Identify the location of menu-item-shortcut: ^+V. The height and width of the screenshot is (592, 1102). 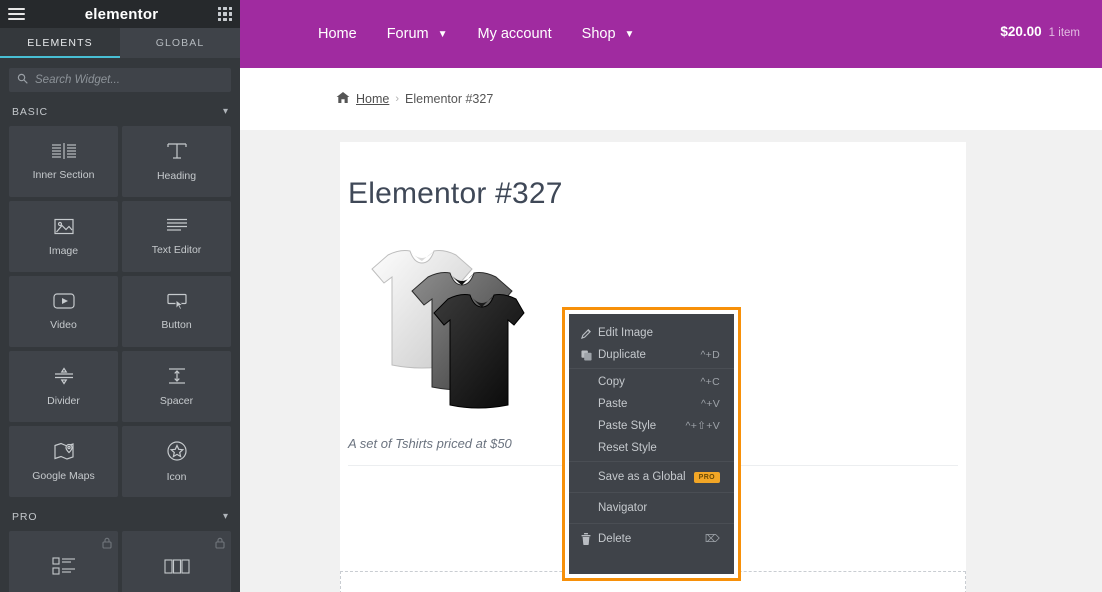
(710, 404).